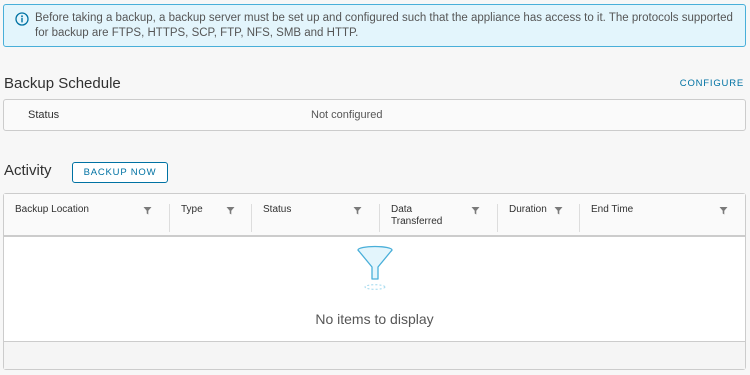 The image size is (750, 375). I want to click on datagrid-footer, so click(374, 355).